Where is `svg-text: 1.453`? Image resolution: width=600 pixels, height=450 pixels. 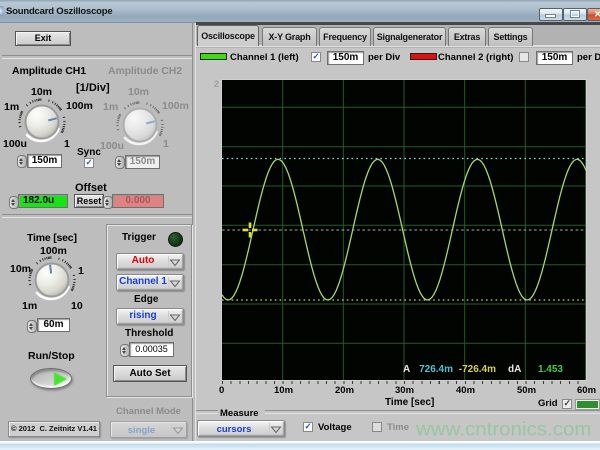
svg-text: 1.453 is located at coordinates (550, 369).